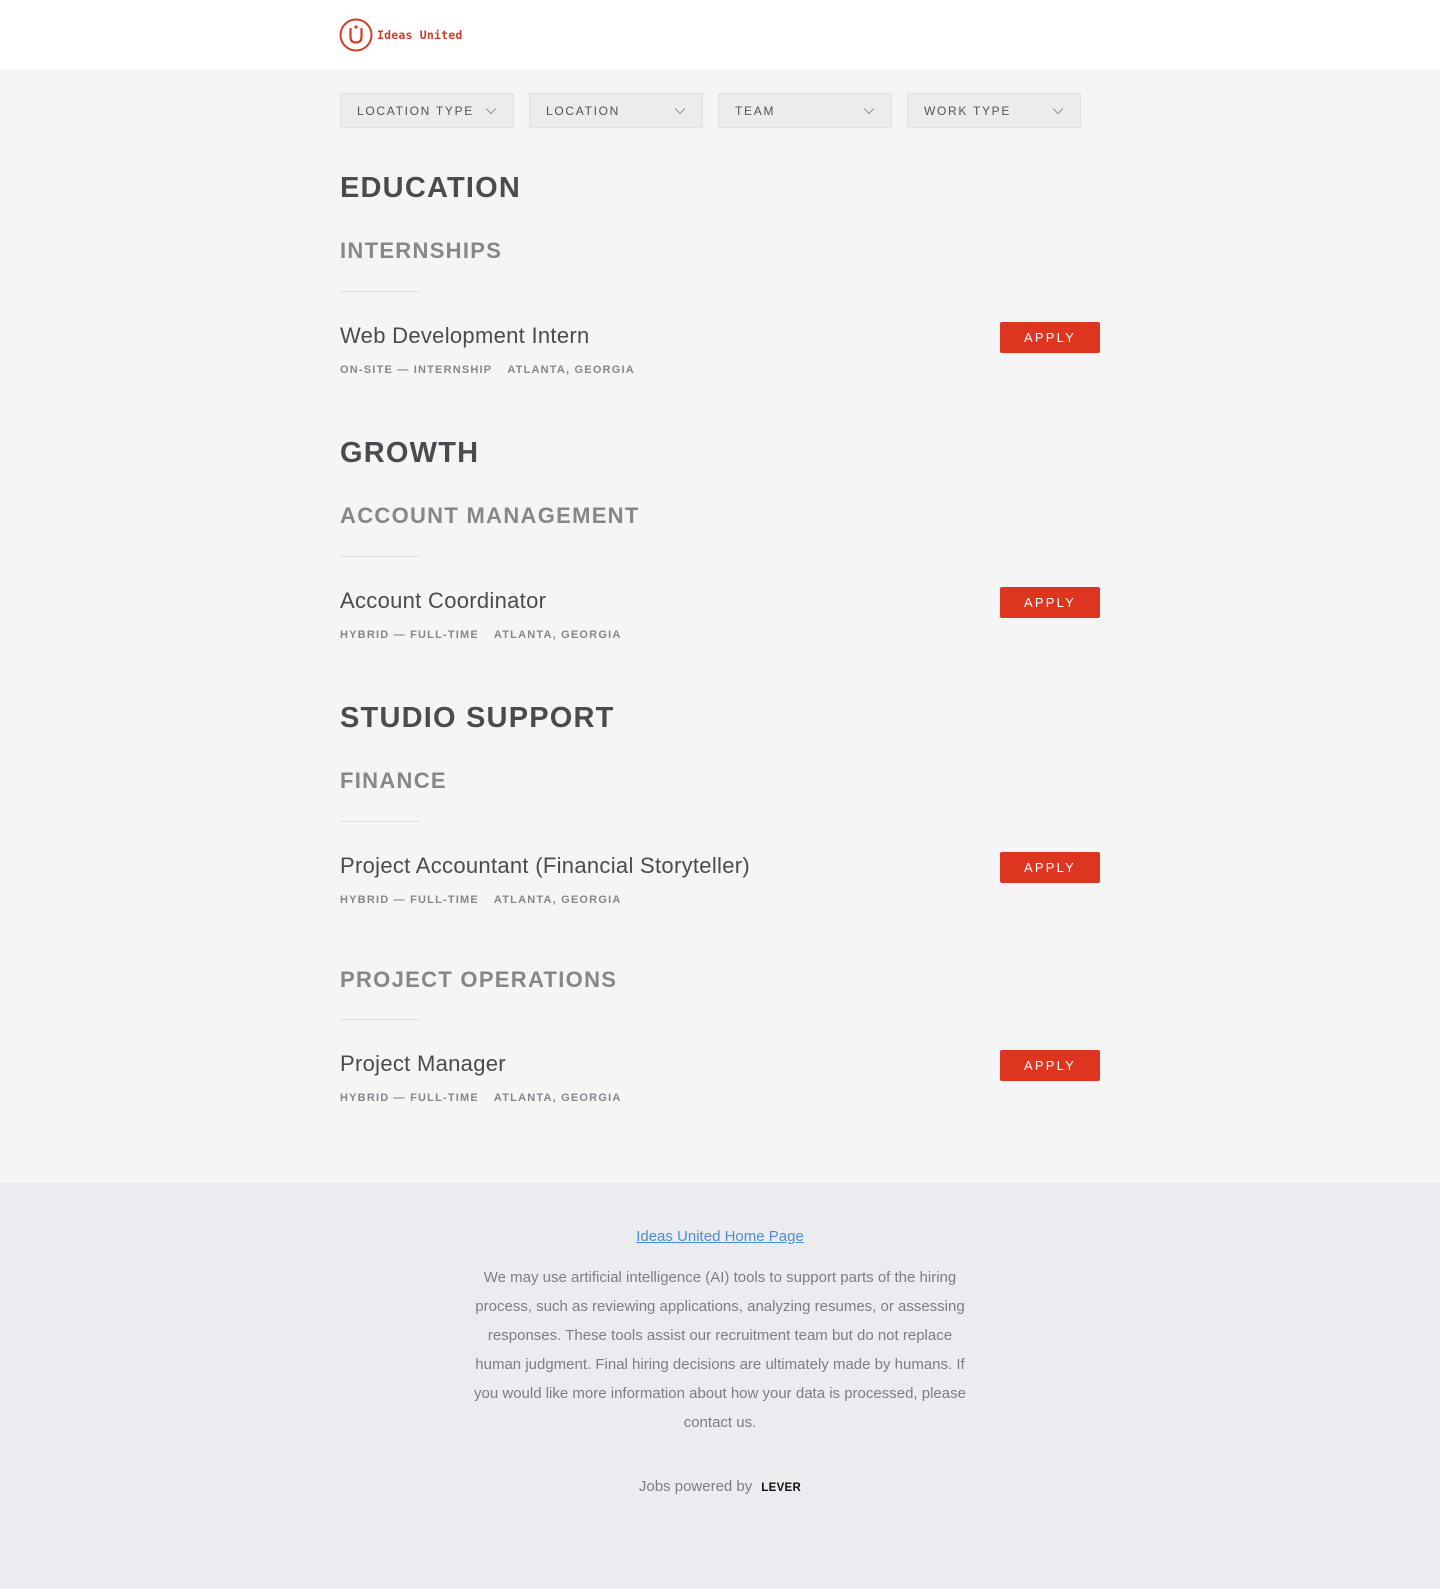 The image size is (1440, 1589). Describe the element at coordinates (695, 1486) in the screenshot. I see `powered-by-text: Jobs powered by` at that location.